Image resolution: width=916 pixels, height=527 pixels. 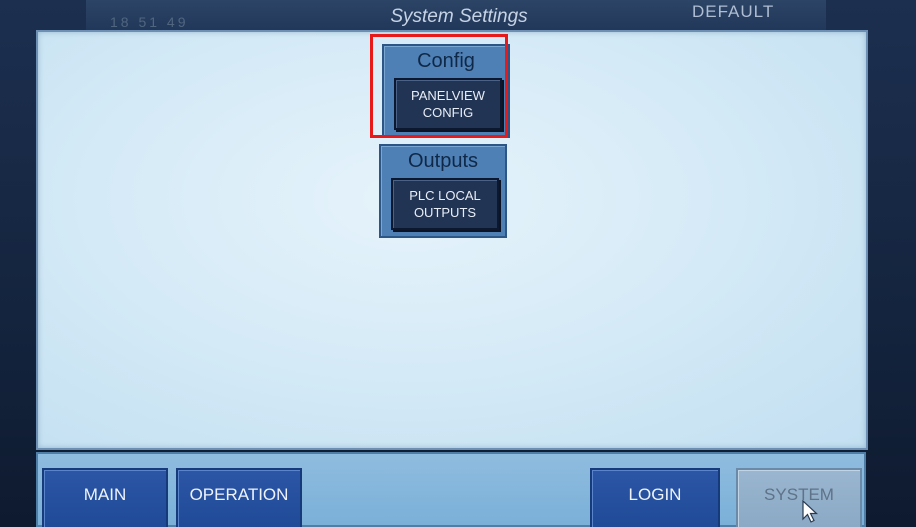 What do you see at coordinates (445, 195) in the screenshot?
I see `plc-local-outputs-label-line1: PLC LOCAL` at bounding box center [445, 195].